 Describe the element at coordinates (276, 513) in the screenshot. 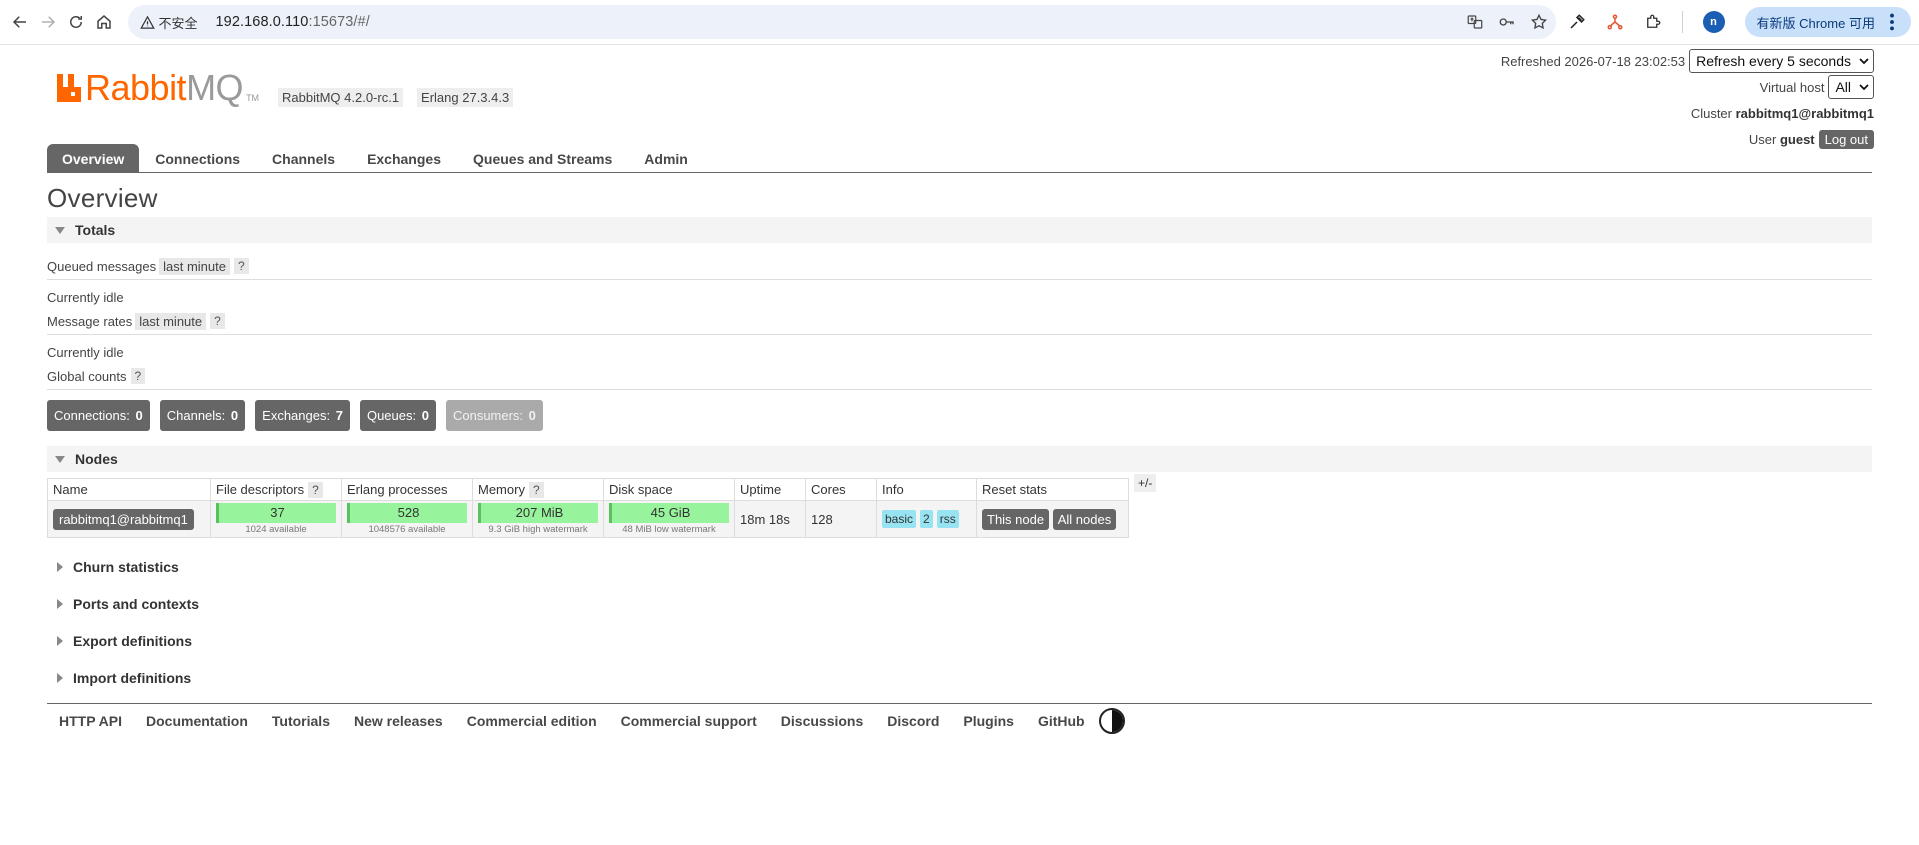

I see `fd-bar: 37` at that location.